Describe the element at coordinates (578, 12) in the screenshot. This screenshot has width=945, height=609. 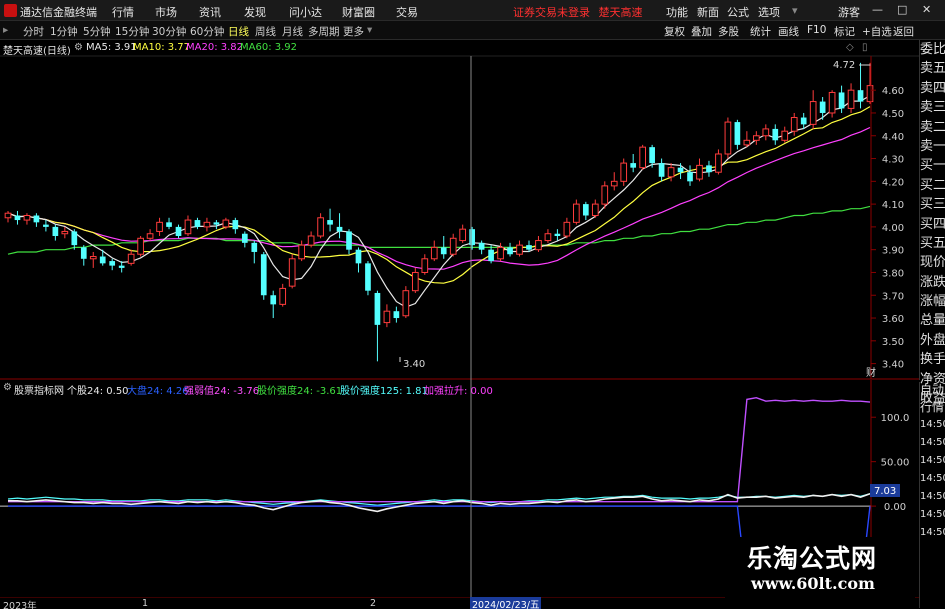
I see `trade-login-warning: 证券交易未登录 楚天高速` at that location.